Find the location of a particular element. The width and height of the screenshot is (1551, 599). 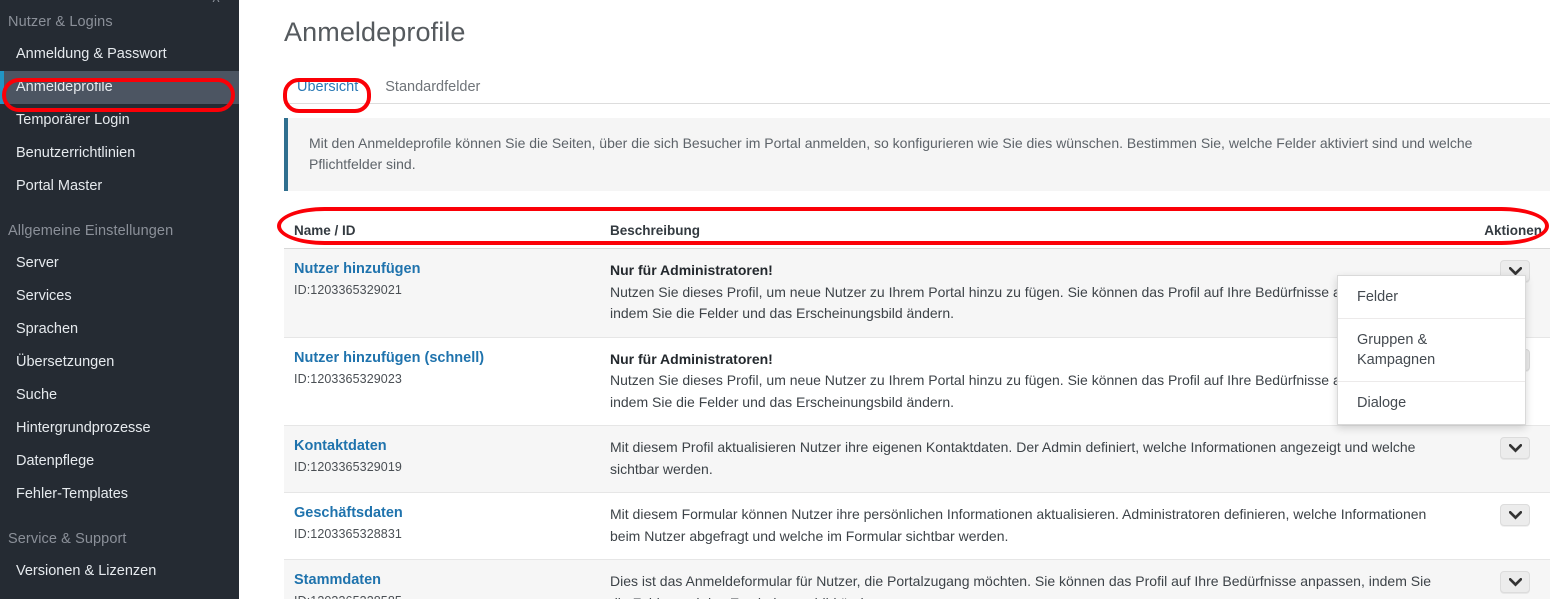

row-name-cell: Nutzer hinzufügen ID:1203365329021 is located at coordinates (447, 278).